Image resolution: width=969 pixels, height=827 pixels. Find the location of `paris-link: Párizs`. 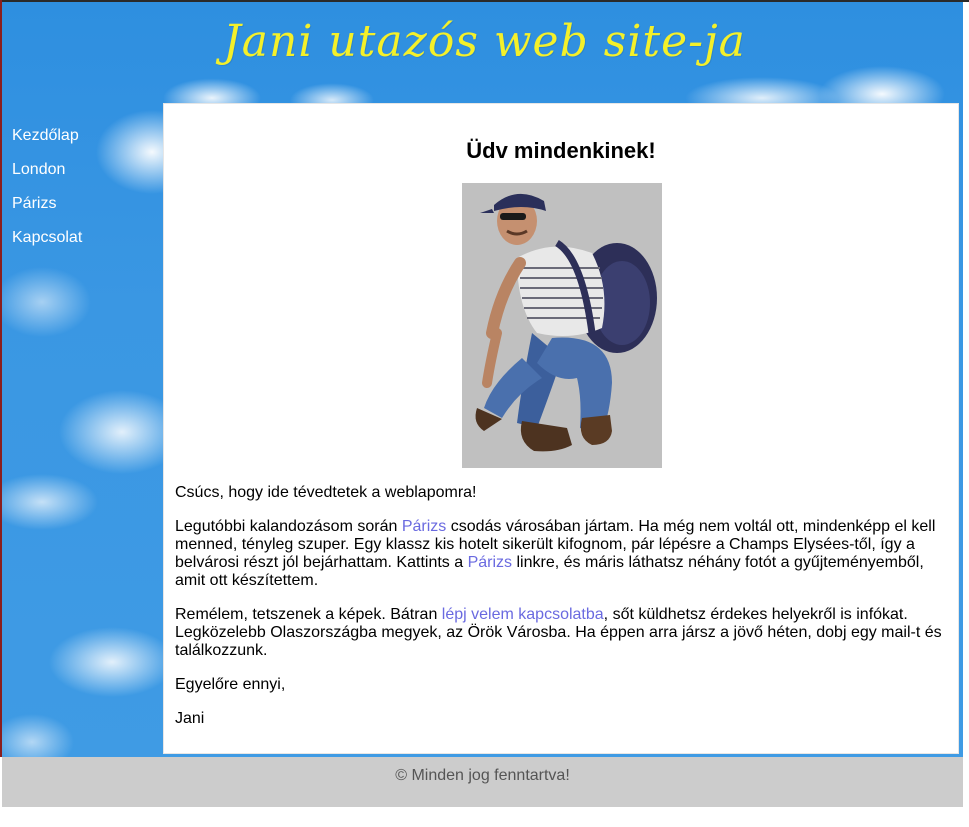

paris-link: Párizs is located at coordinates (424, 526).